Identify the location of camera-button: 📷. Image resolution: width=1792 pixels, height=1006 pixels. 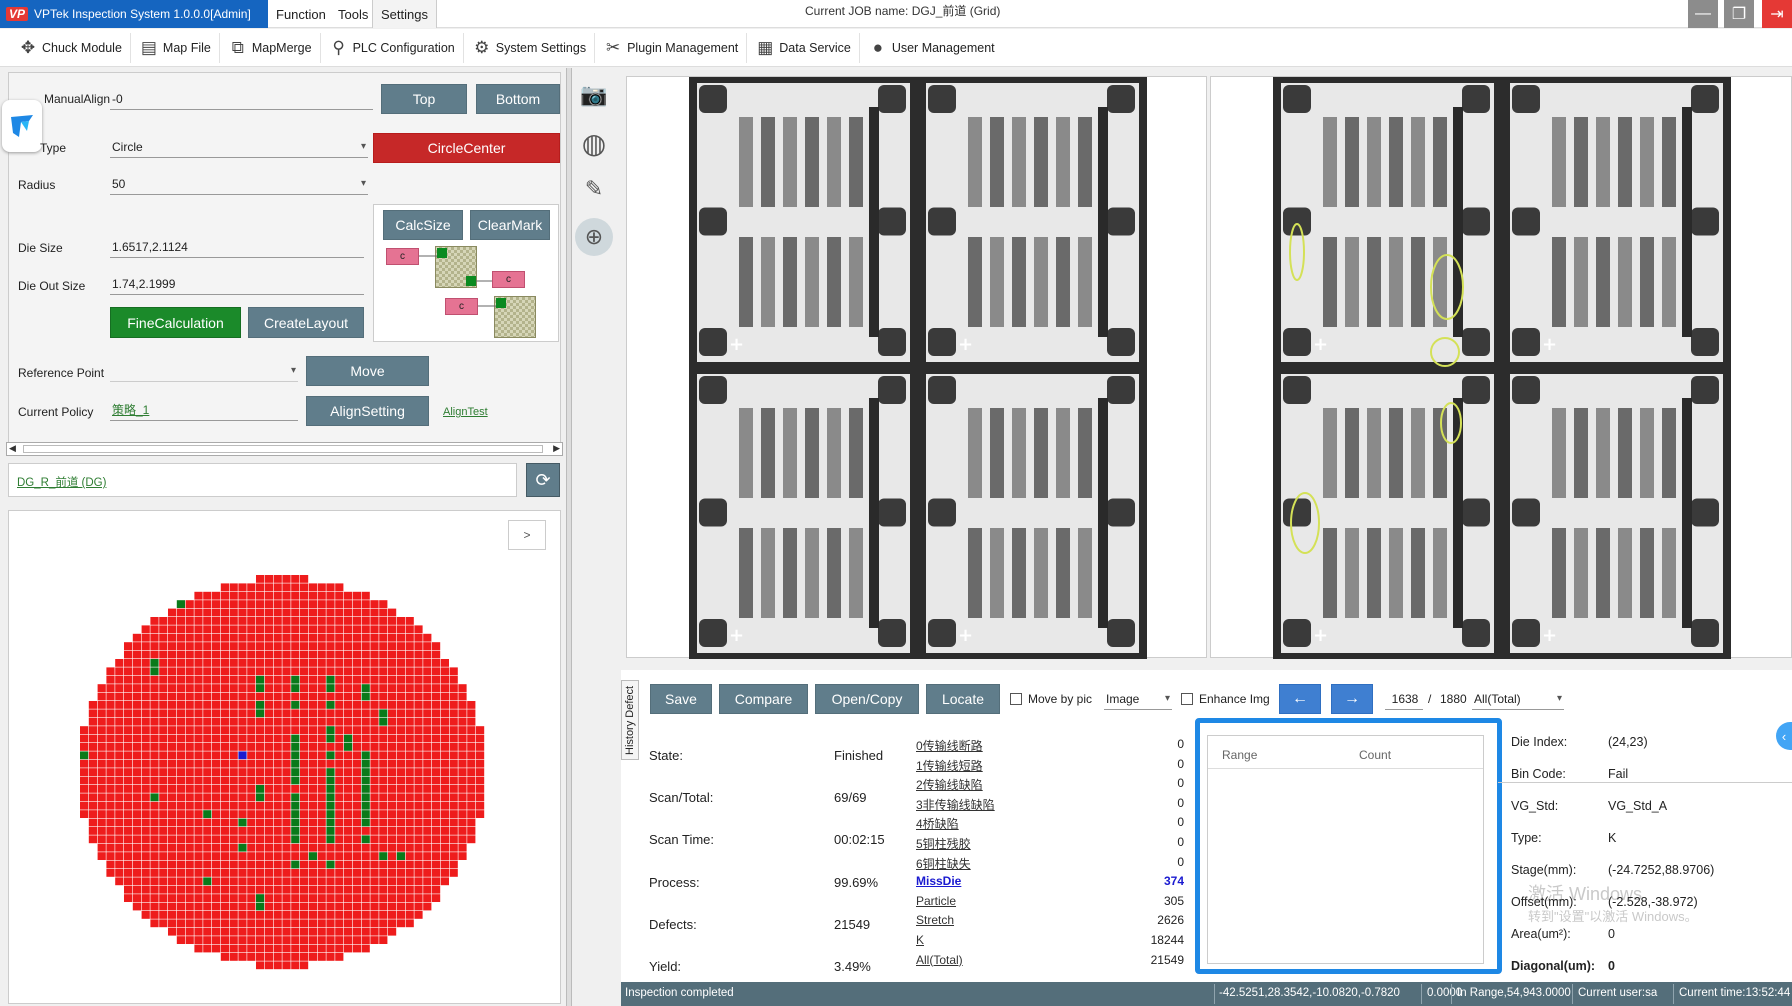
(594, 95).